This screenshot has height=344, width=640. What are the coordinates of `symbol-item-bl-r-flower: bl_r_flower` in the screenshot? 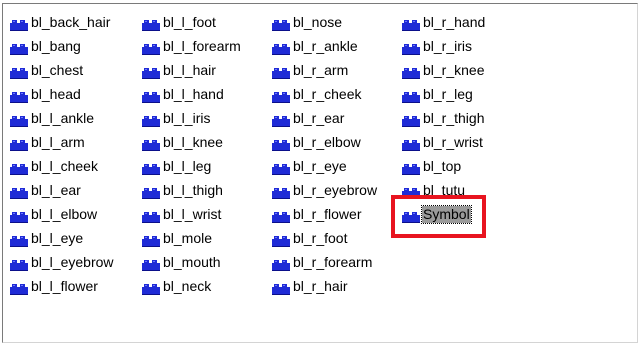 It's located at (324, 214).